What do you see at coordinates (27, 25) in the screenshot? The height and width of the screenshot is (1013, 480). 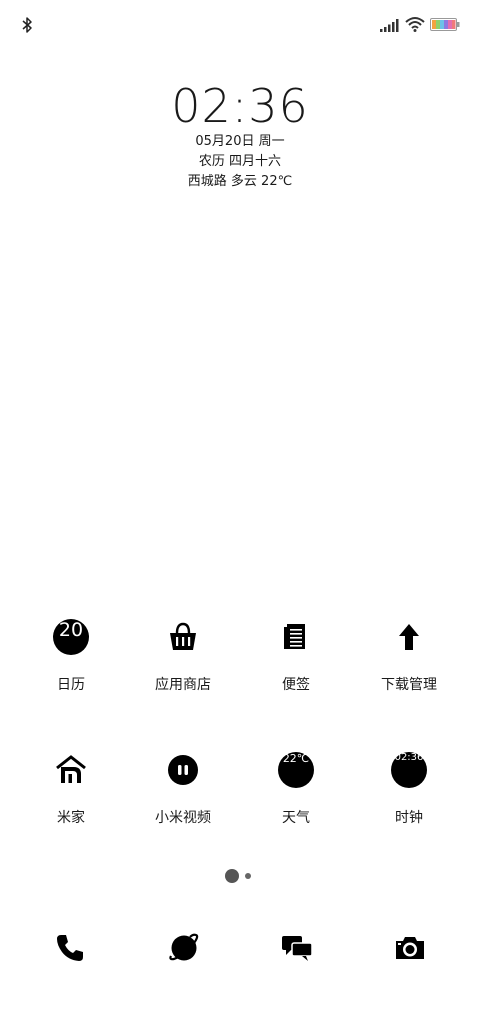 I see `bluetooth-icon` at bounding box center [27, 25].